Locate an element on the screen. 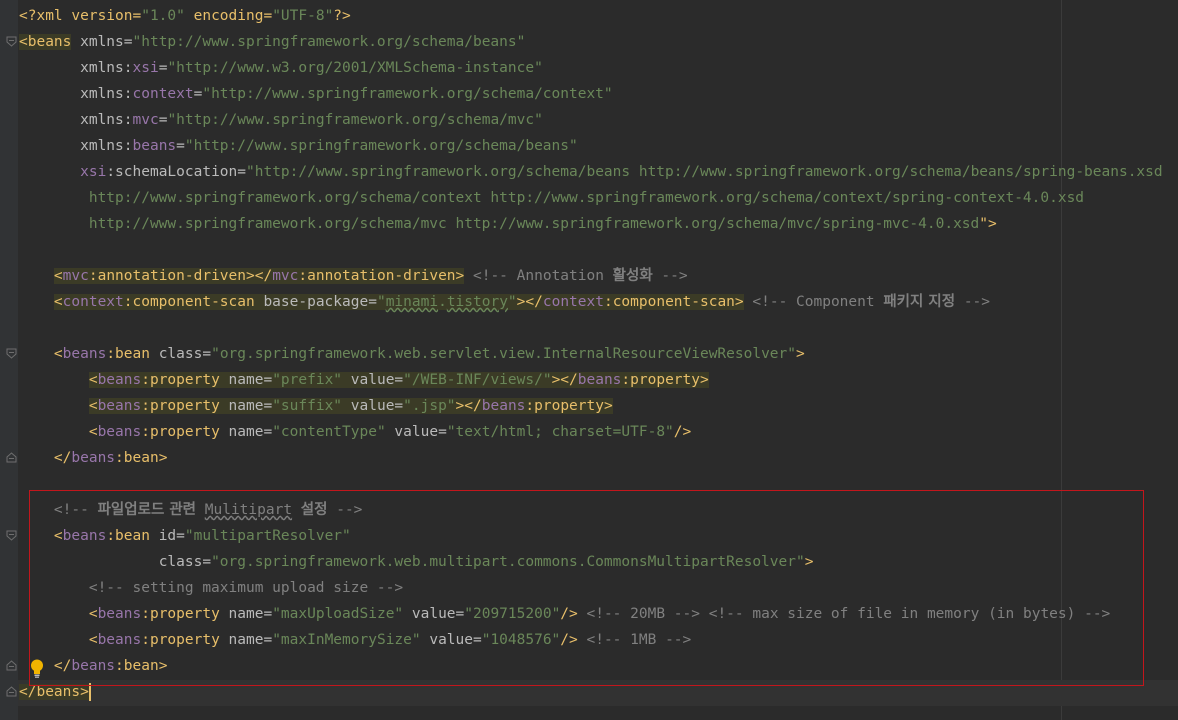 This screenshot has width=1178, height=720. code-token: :component-scan is located at coordinates (193, 302).